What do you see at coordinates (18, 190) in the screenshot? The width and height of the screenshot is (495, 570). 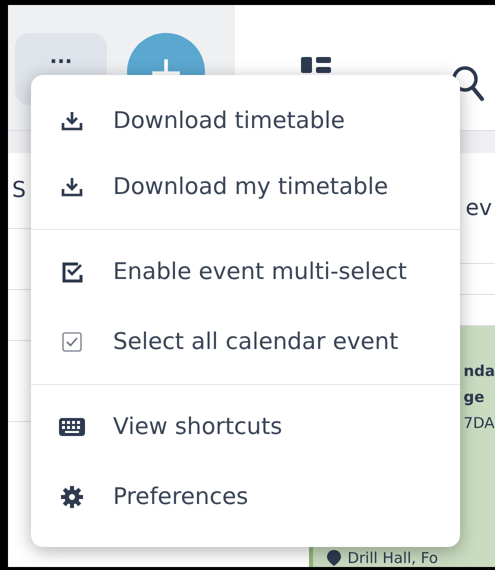 I see `column-text: S` at bounding box center [18, 190].